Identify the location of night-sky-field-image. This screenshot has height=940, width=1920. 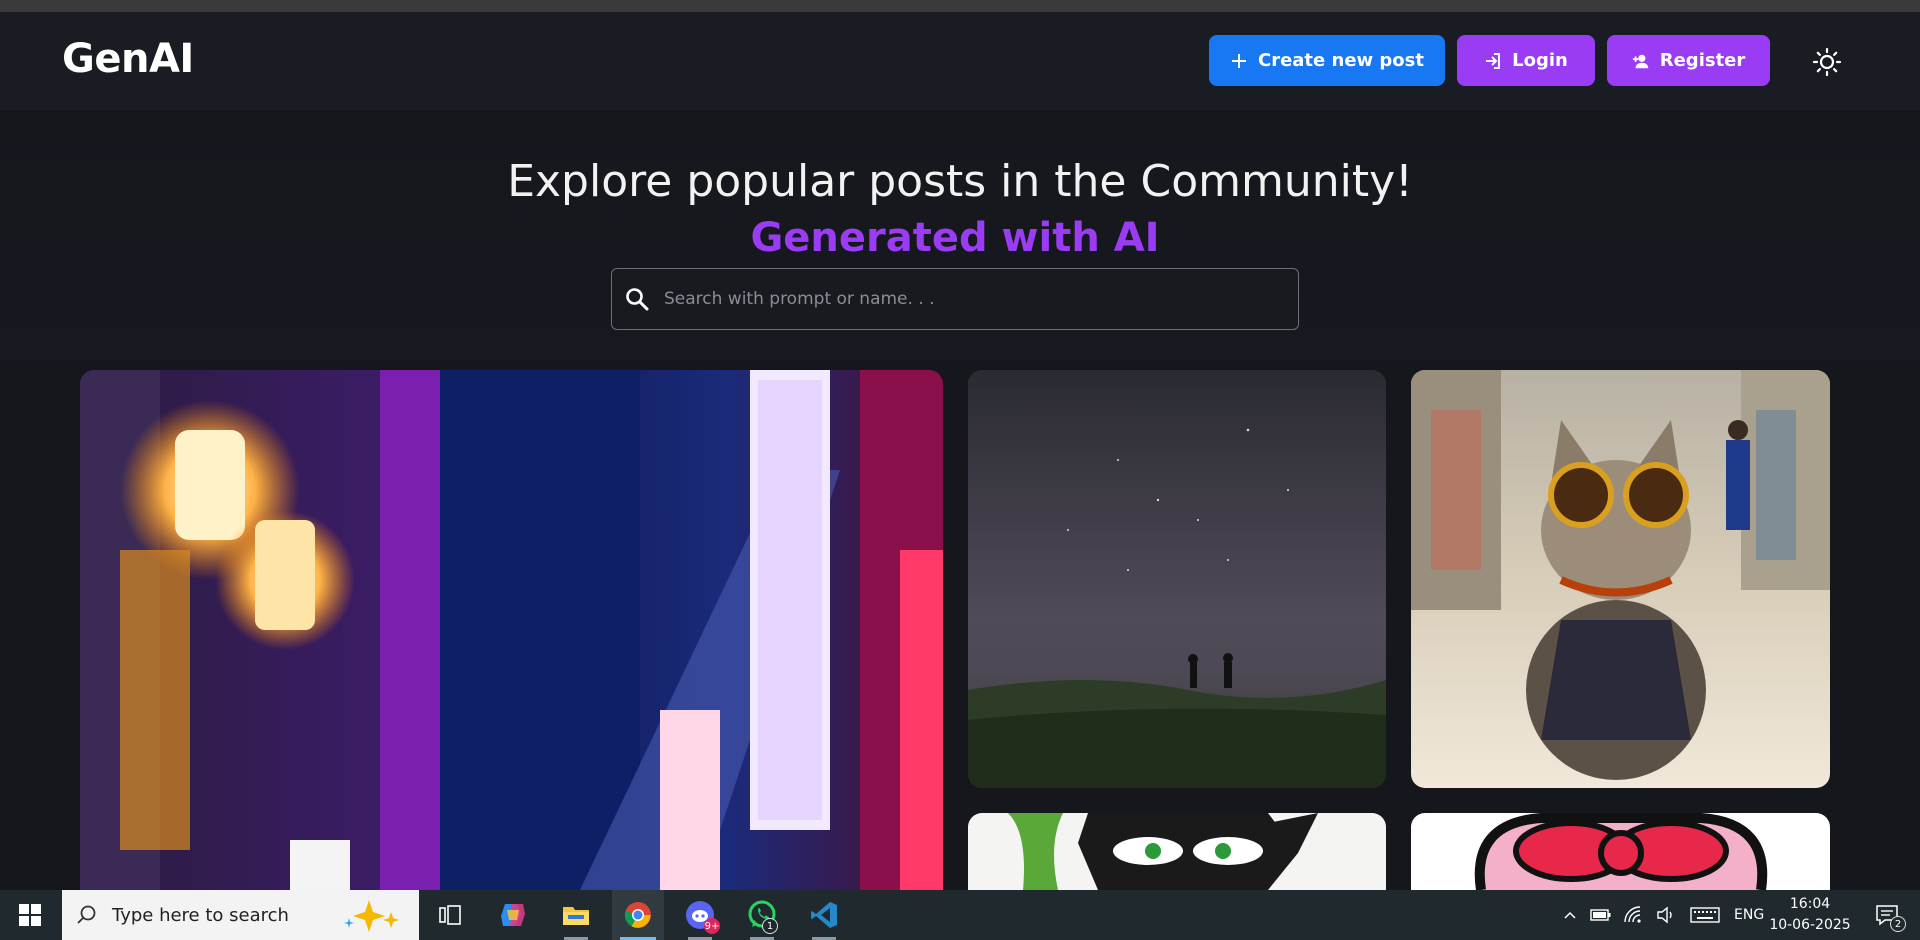
(1177, 579).